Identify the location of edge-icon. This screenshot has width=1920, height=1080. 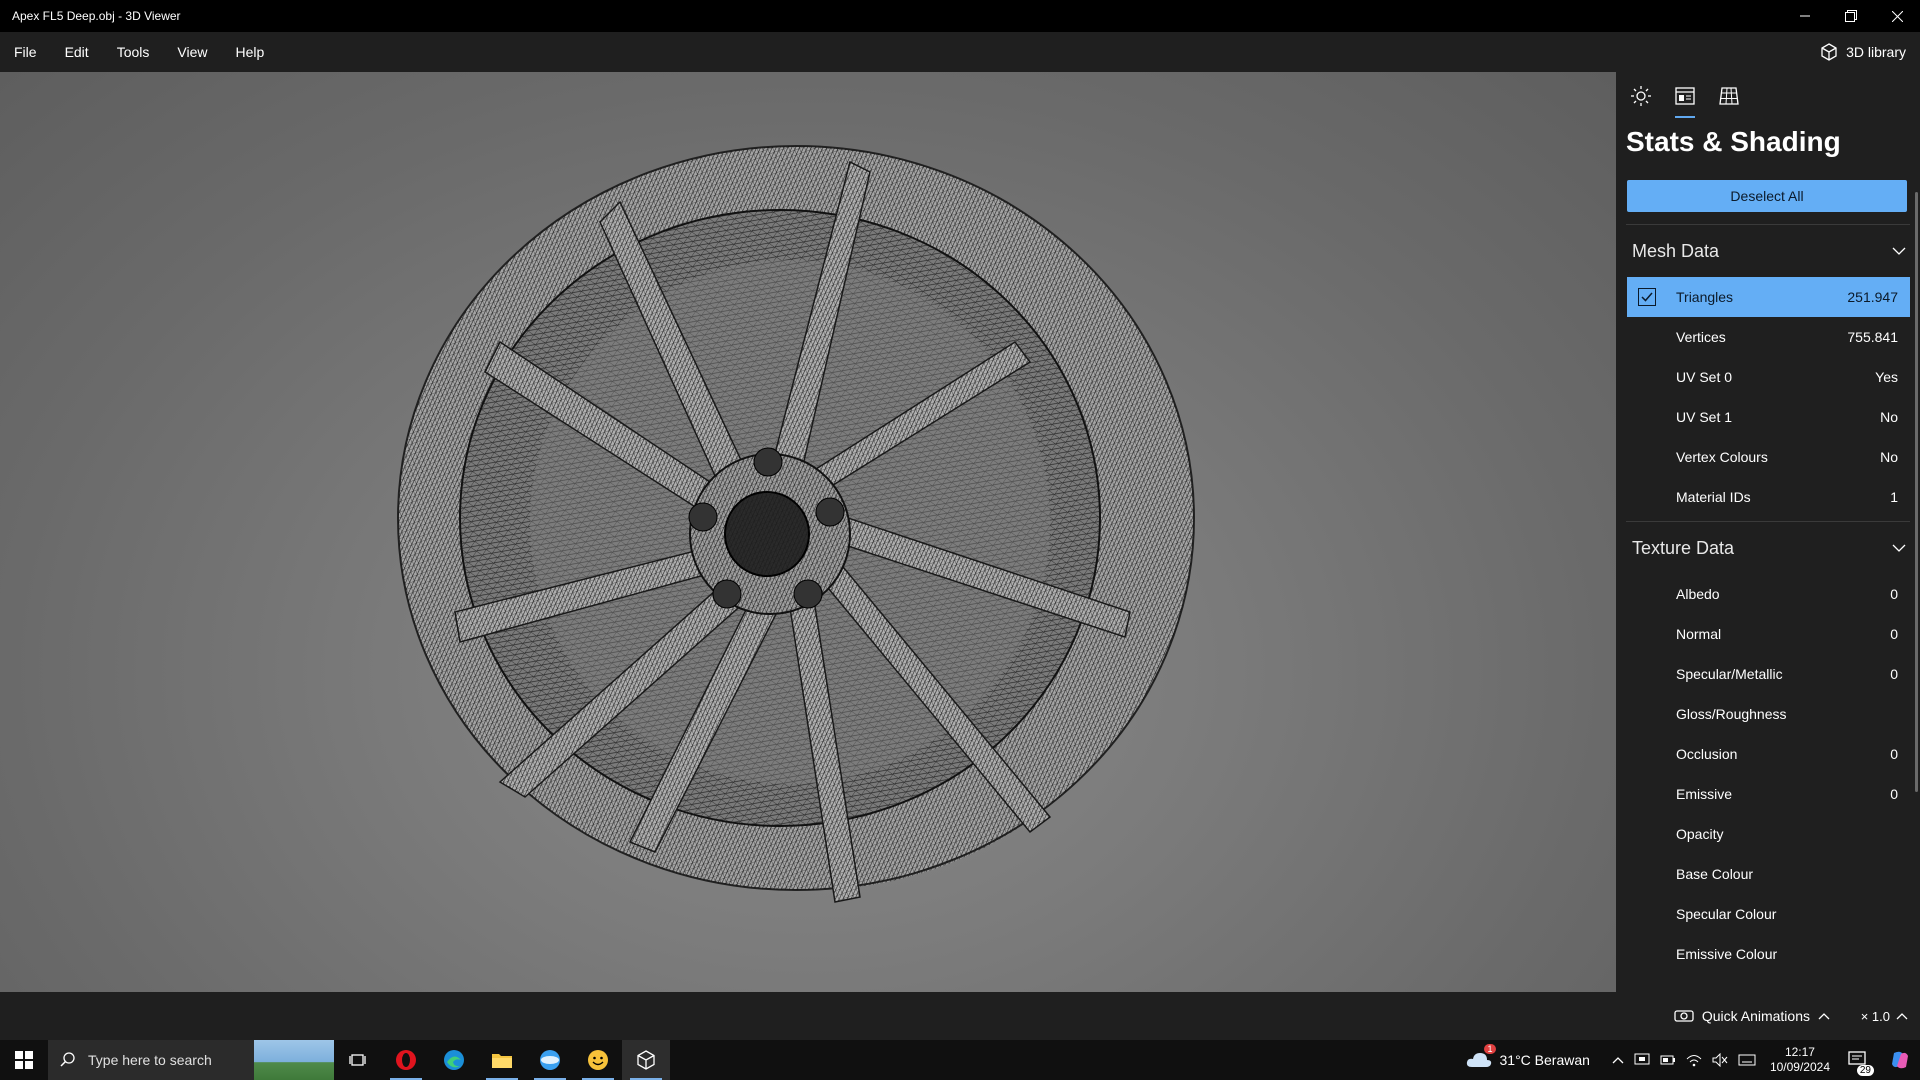
(454, 1060).